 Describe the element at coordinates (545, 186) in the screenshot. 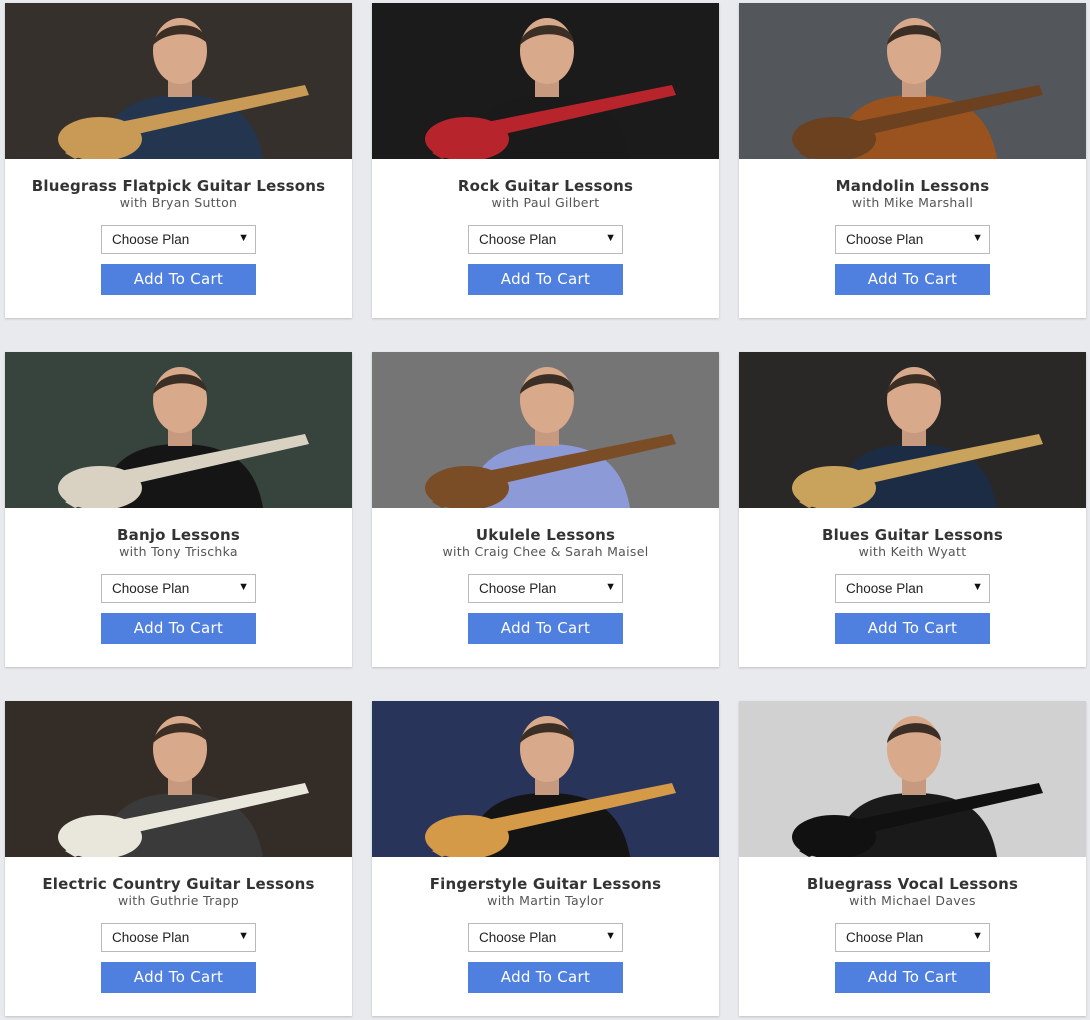

I see `product-title: Rock Guitar Lessons` at that location.